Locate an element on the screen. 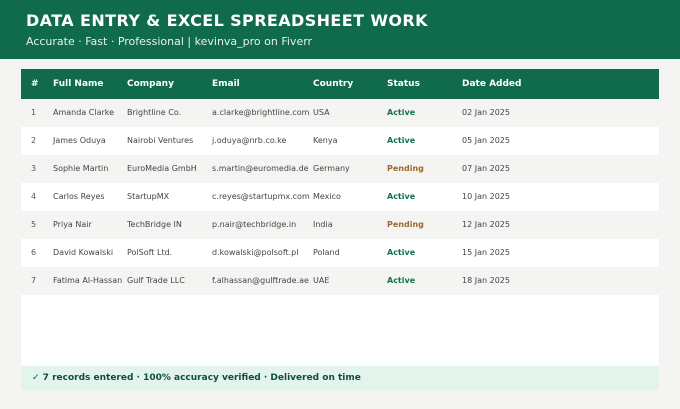 This screenshot has width=680, height=409. cell-full-name: Sophie Martin is located at coordinates (81, 168).